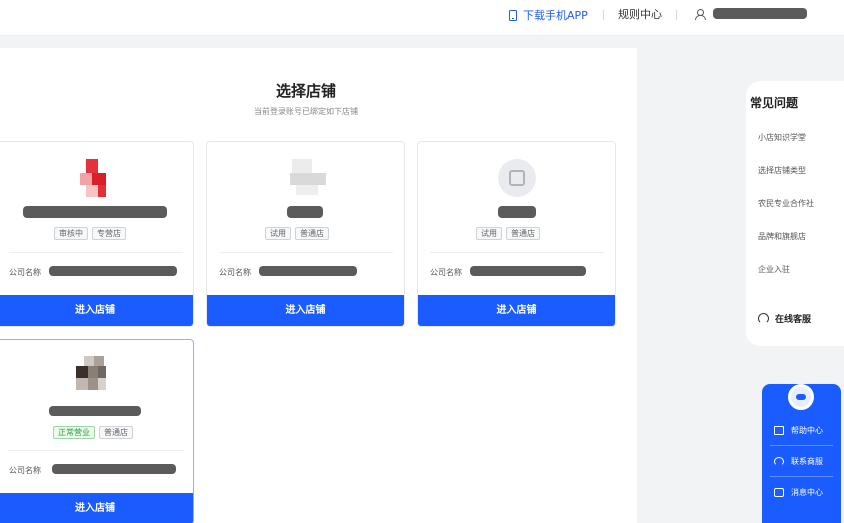  Describe the element at coordinates (801, 397) in the screenshot. I see `robot-assistant-icon` at that location.